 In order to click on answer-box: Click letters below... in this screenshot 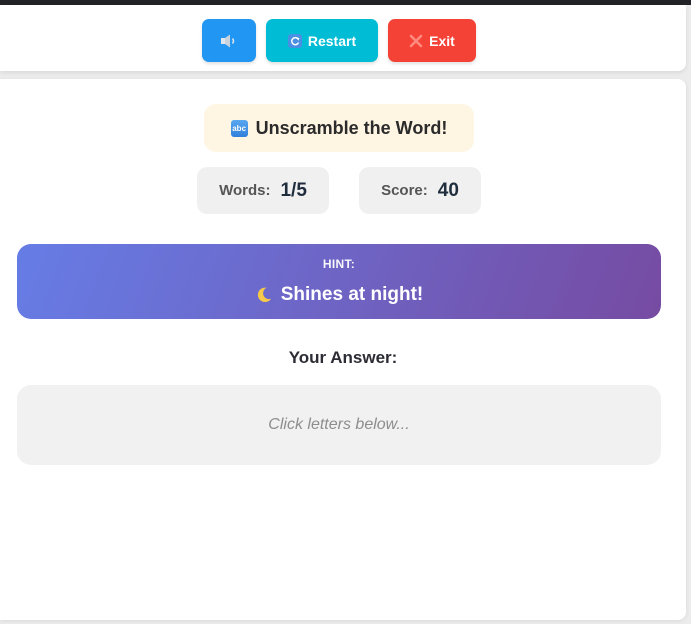, I will do `click(339, 425)`.